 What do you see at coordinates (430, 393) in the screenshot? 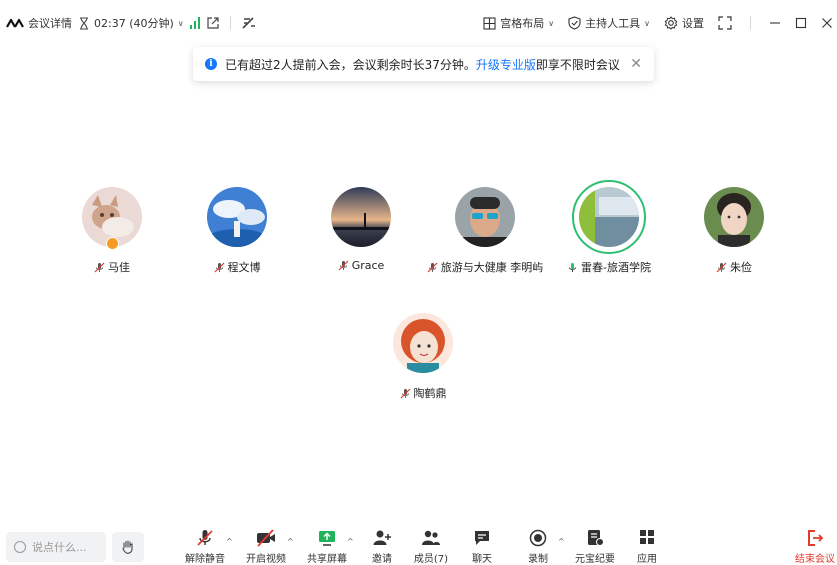
I see `participant-name: 陶鹤鼎` at bounding box center [430, 393].